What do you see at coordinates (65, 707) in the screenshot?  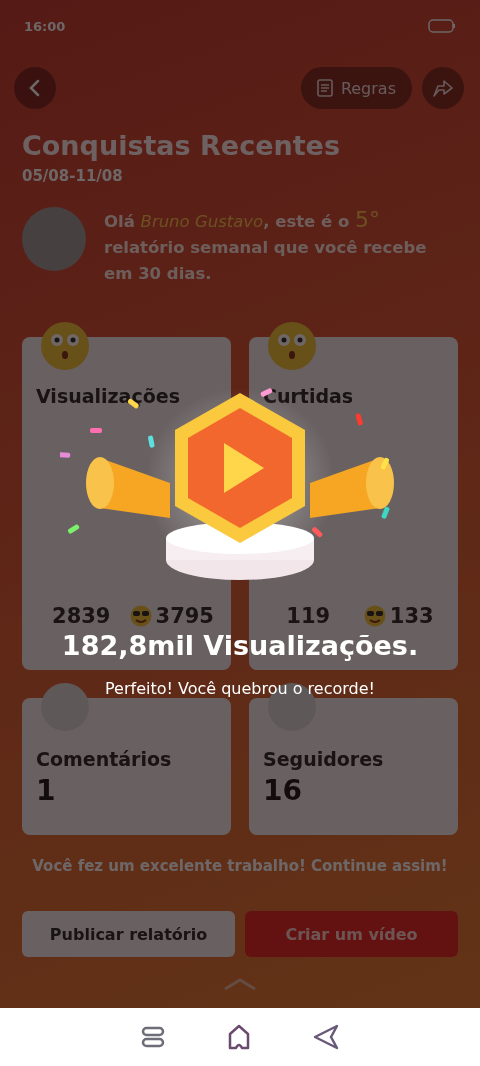 I see `bubble-icon` at bounding box center [65, 707].